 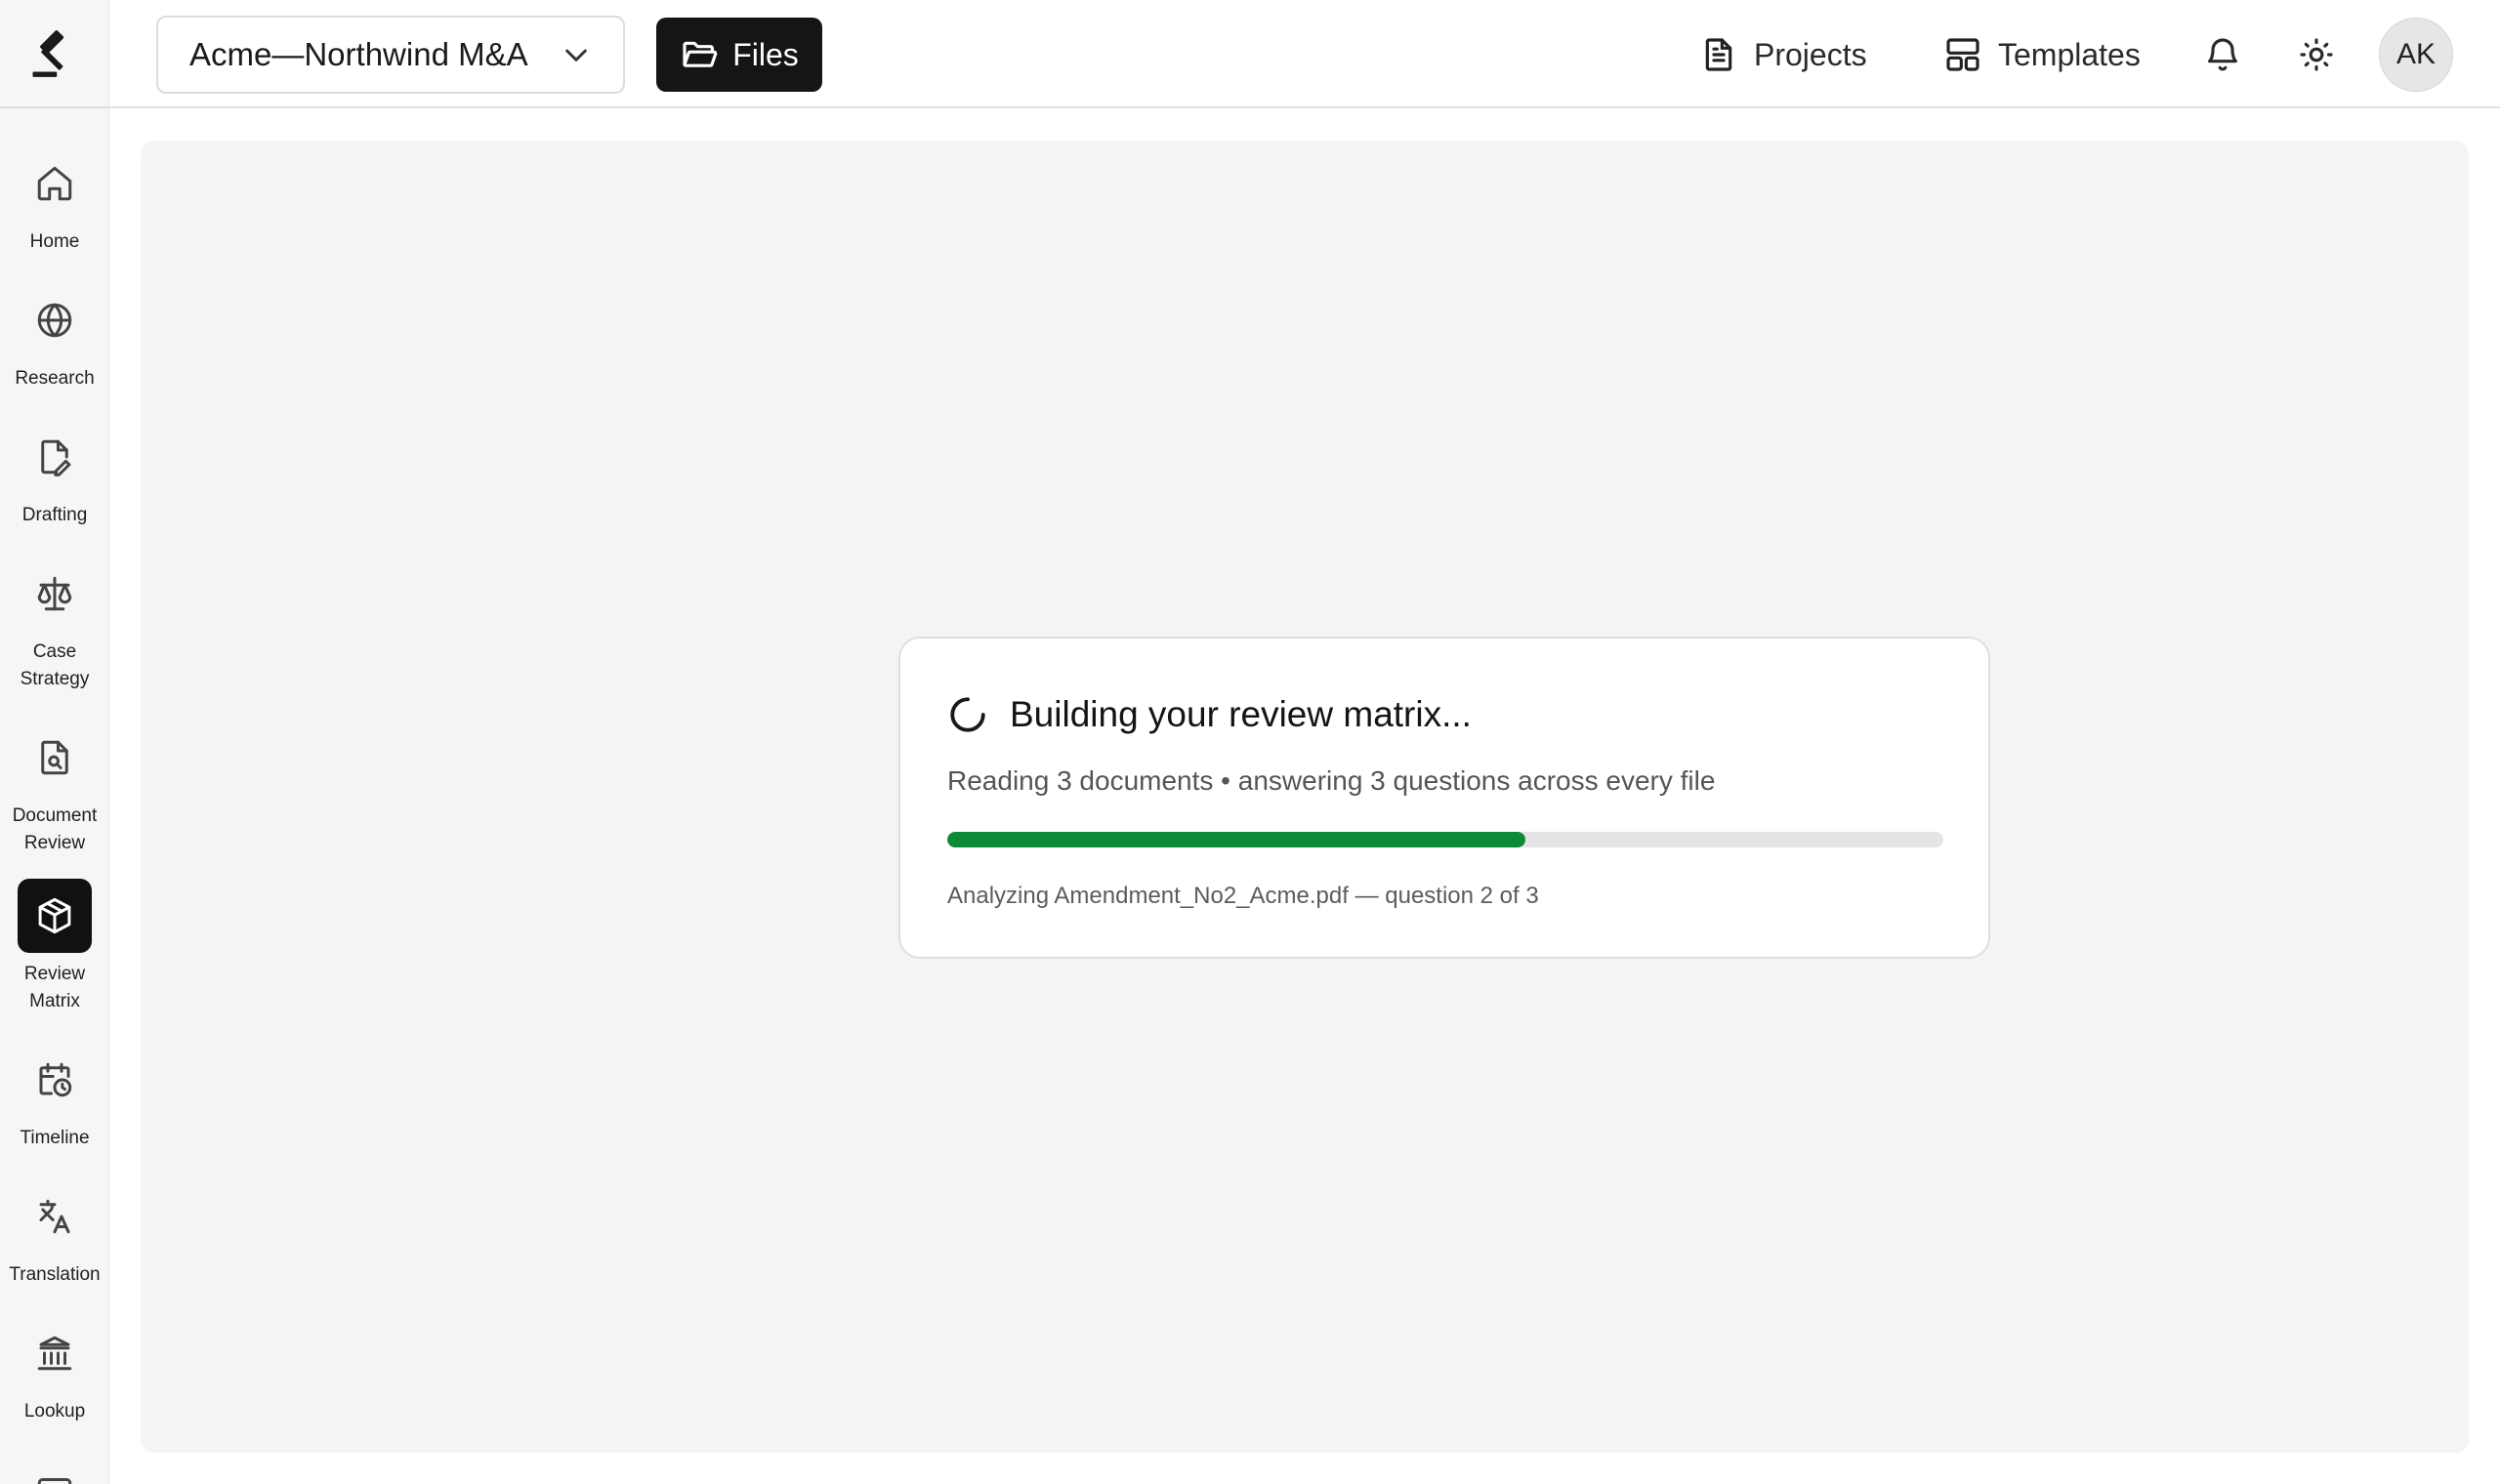 I want to click on files-button: Files, so click(x=739, y=55).